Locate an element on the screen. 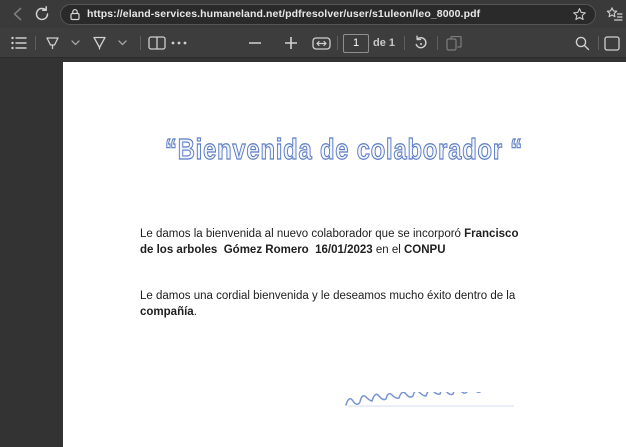  draw-pen-icon is located at coordinates (99, 43).